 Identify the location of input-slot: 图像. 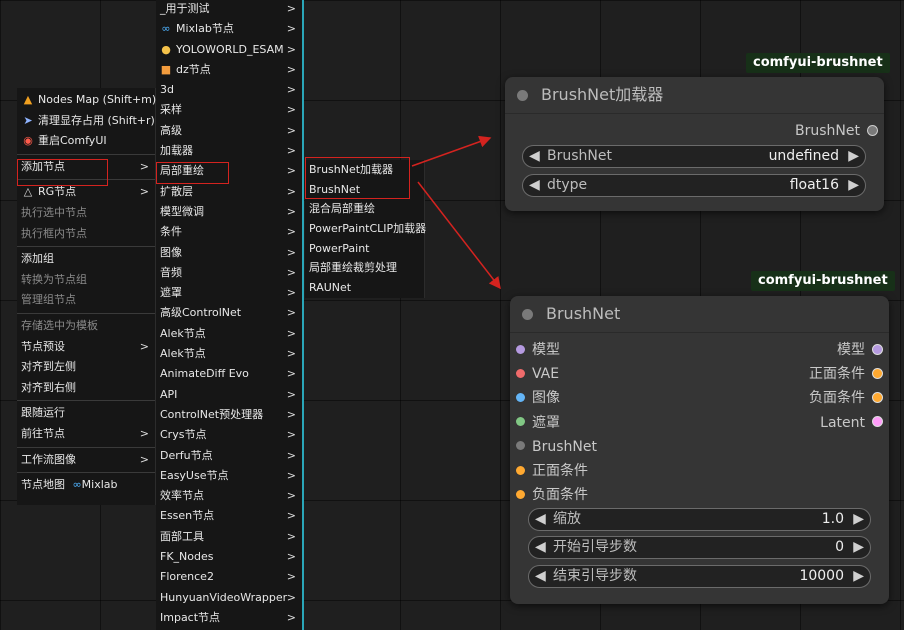
(538, 398).